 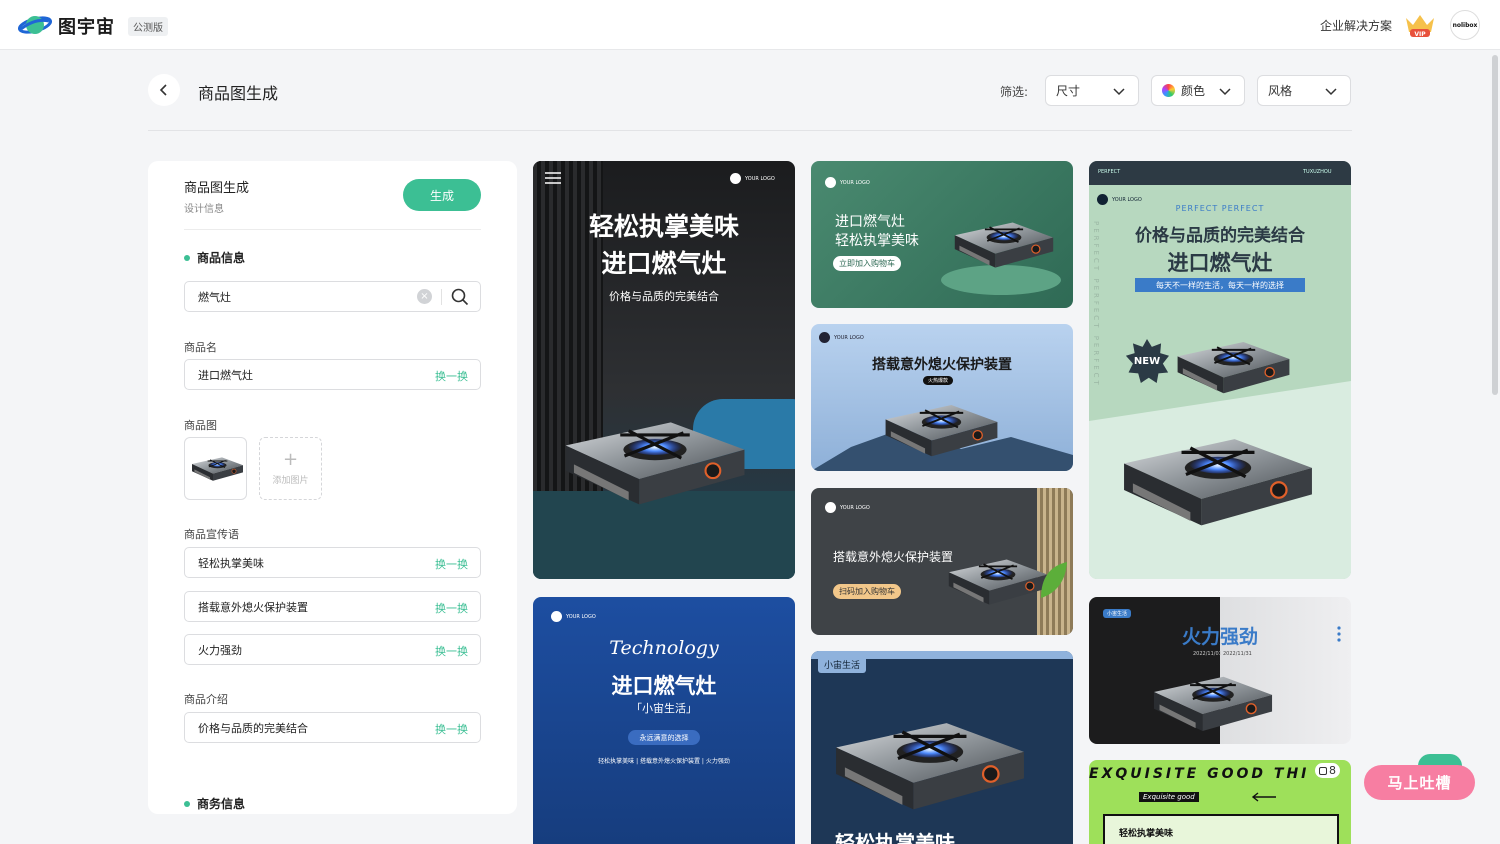 What do you see at coordinates (664, 708) in the screenshot?
I see `quote-text: 「小宙生活」` at bounding box center [664, 708].